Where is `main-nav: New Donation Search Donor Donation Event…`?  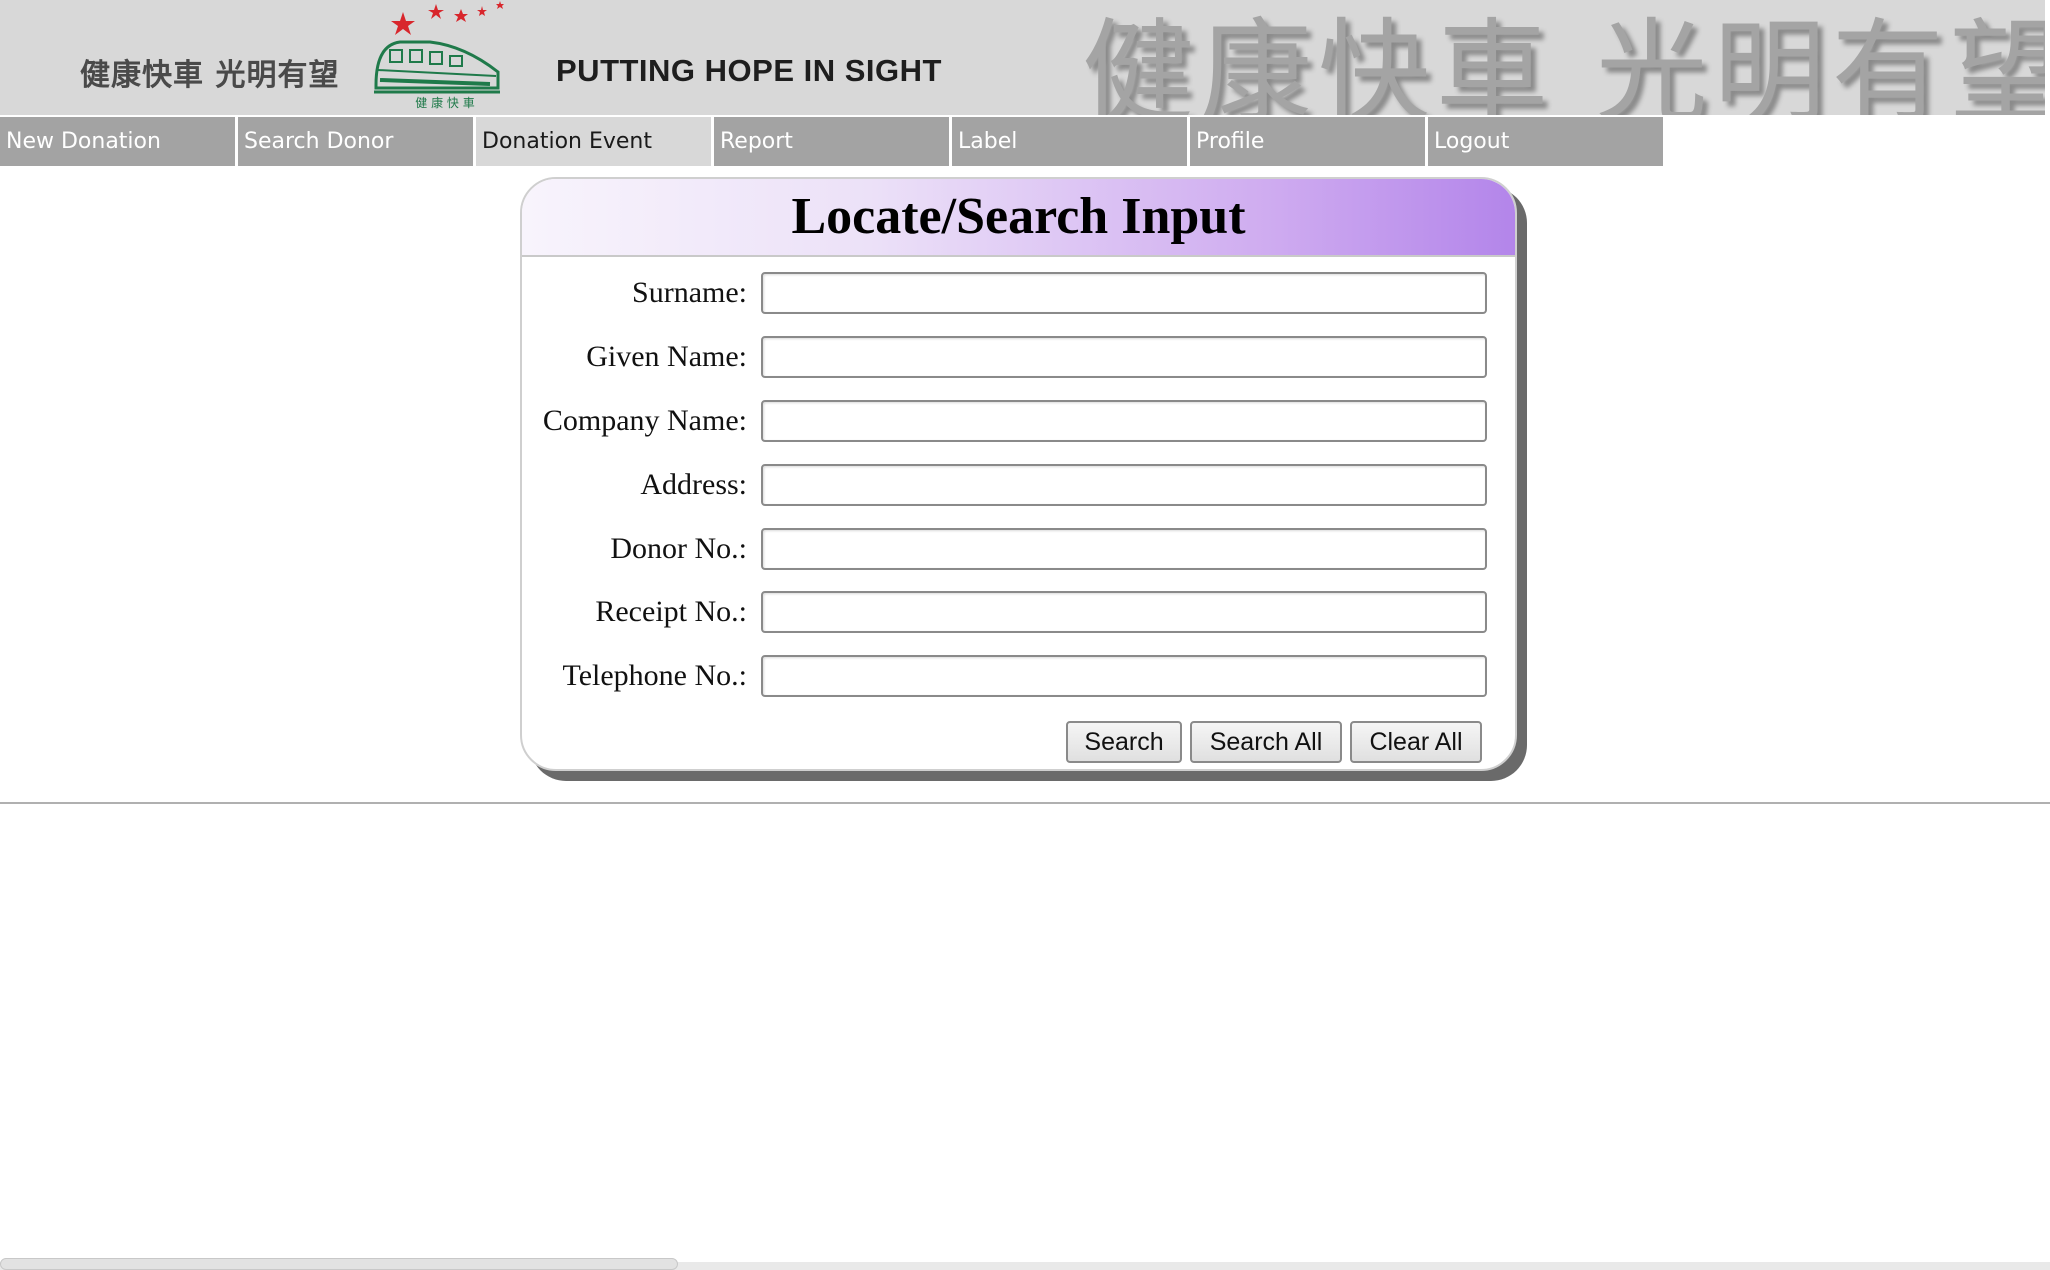
main-nav: New Donation Search Donor Donation Event… is located at coordinates (831, 141).